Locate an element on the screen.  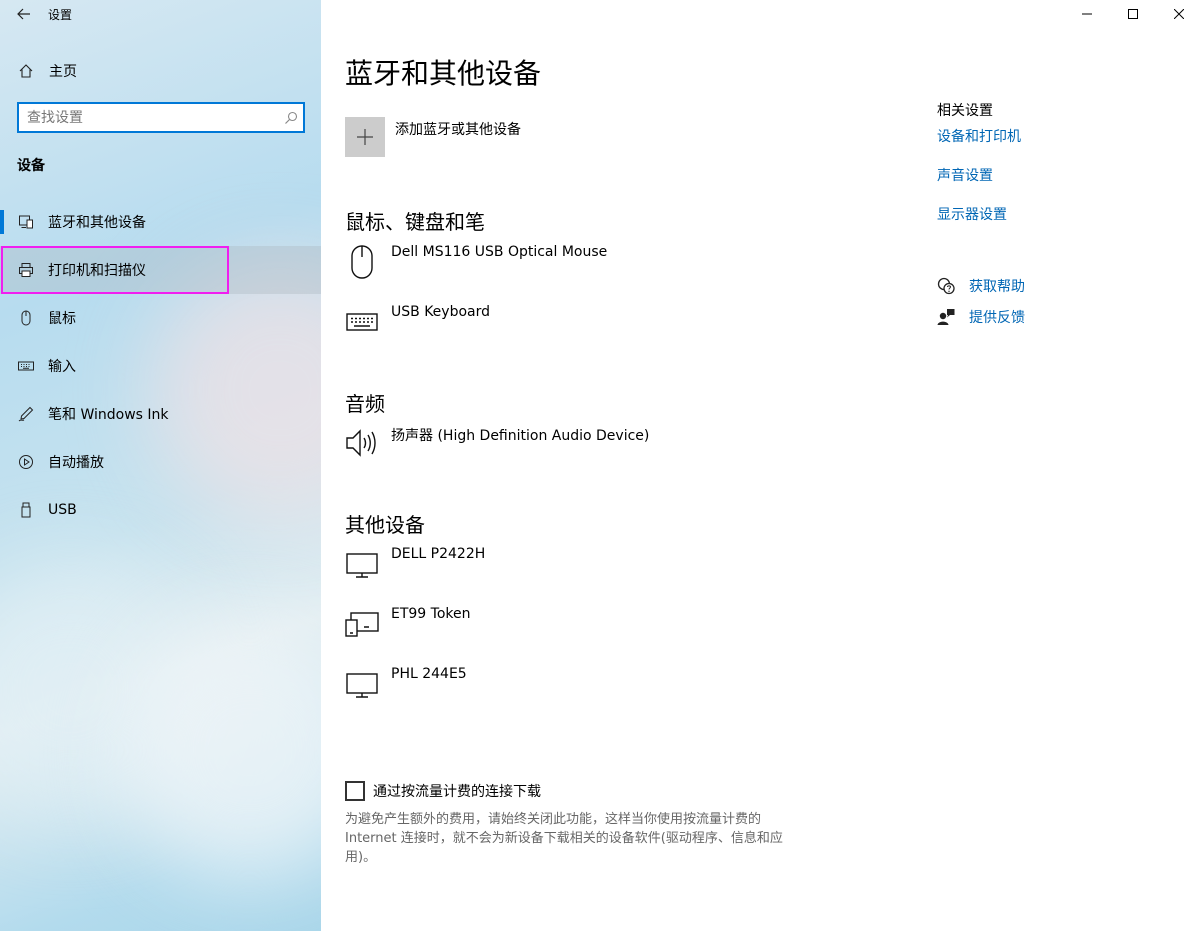
printer-icon is located at coordinates (26, 270).